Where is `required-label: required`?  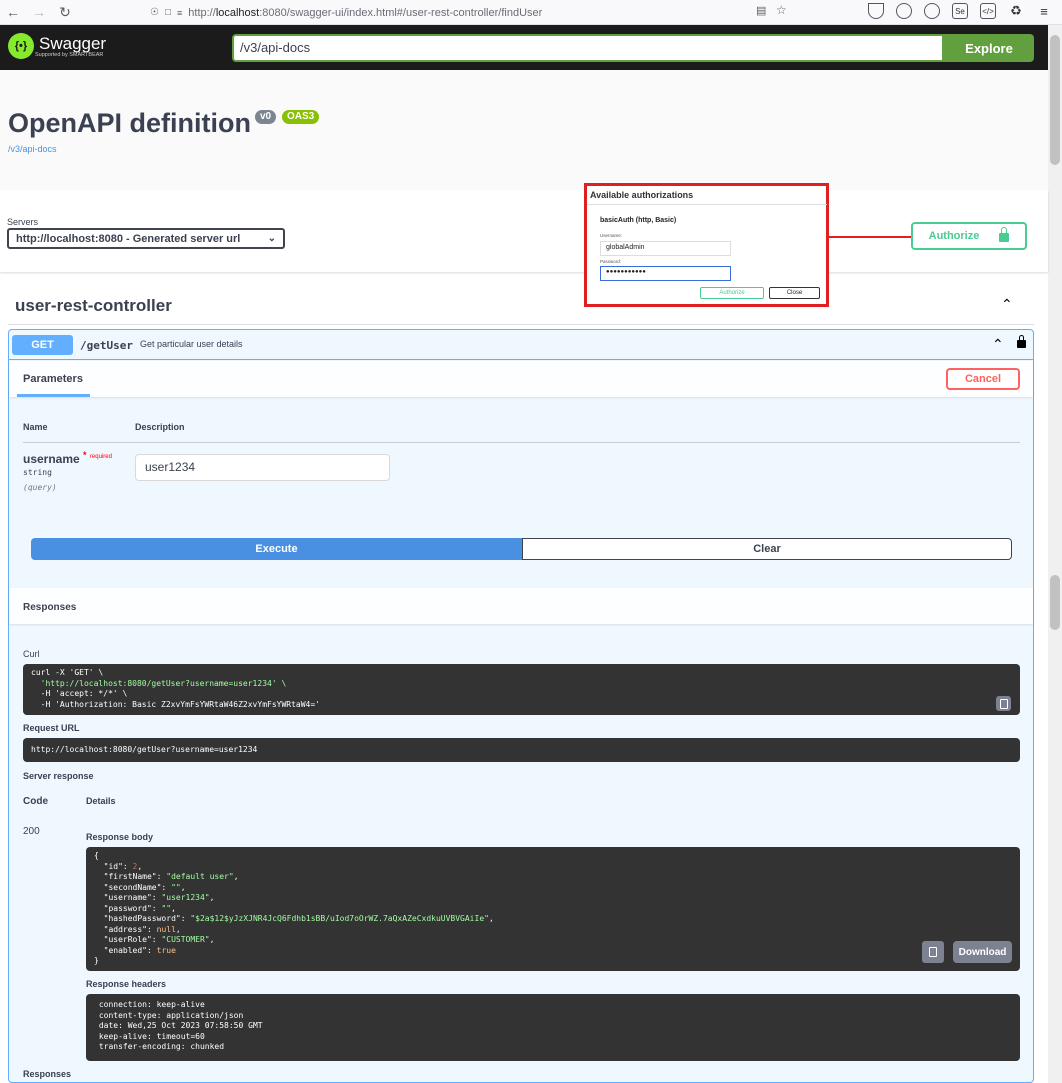 required-label: required is located at coordinates (100, 457).